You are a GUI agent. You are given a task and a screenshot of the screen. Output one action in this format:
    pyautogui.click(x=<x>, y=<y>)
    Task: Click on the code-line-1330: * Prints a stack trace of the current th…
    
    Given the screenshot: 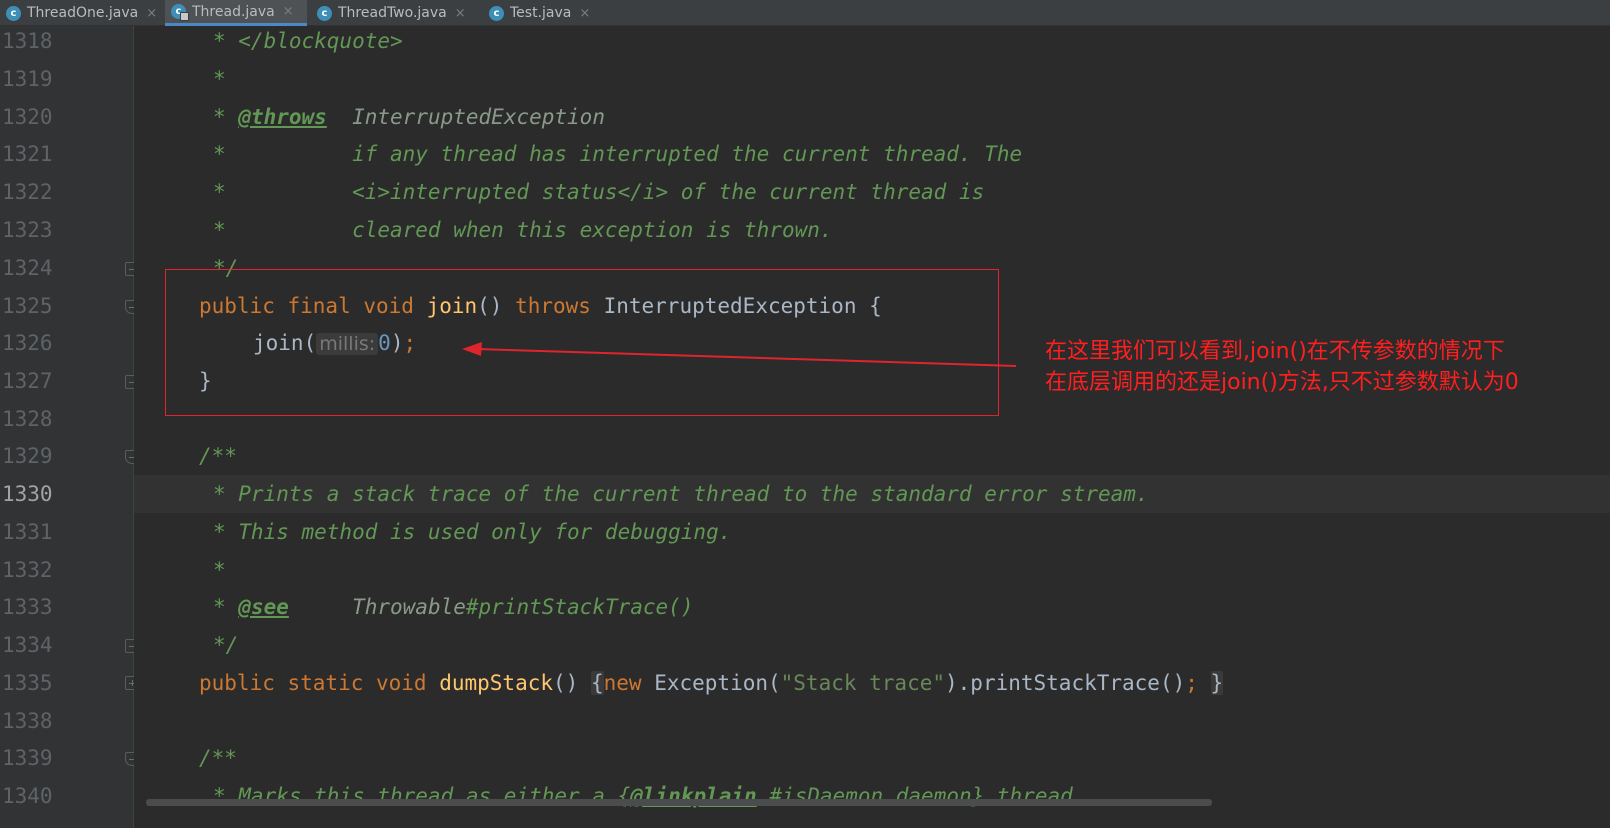 What is the action you would take?
    pyautogui.click(x=681, y=494)
    